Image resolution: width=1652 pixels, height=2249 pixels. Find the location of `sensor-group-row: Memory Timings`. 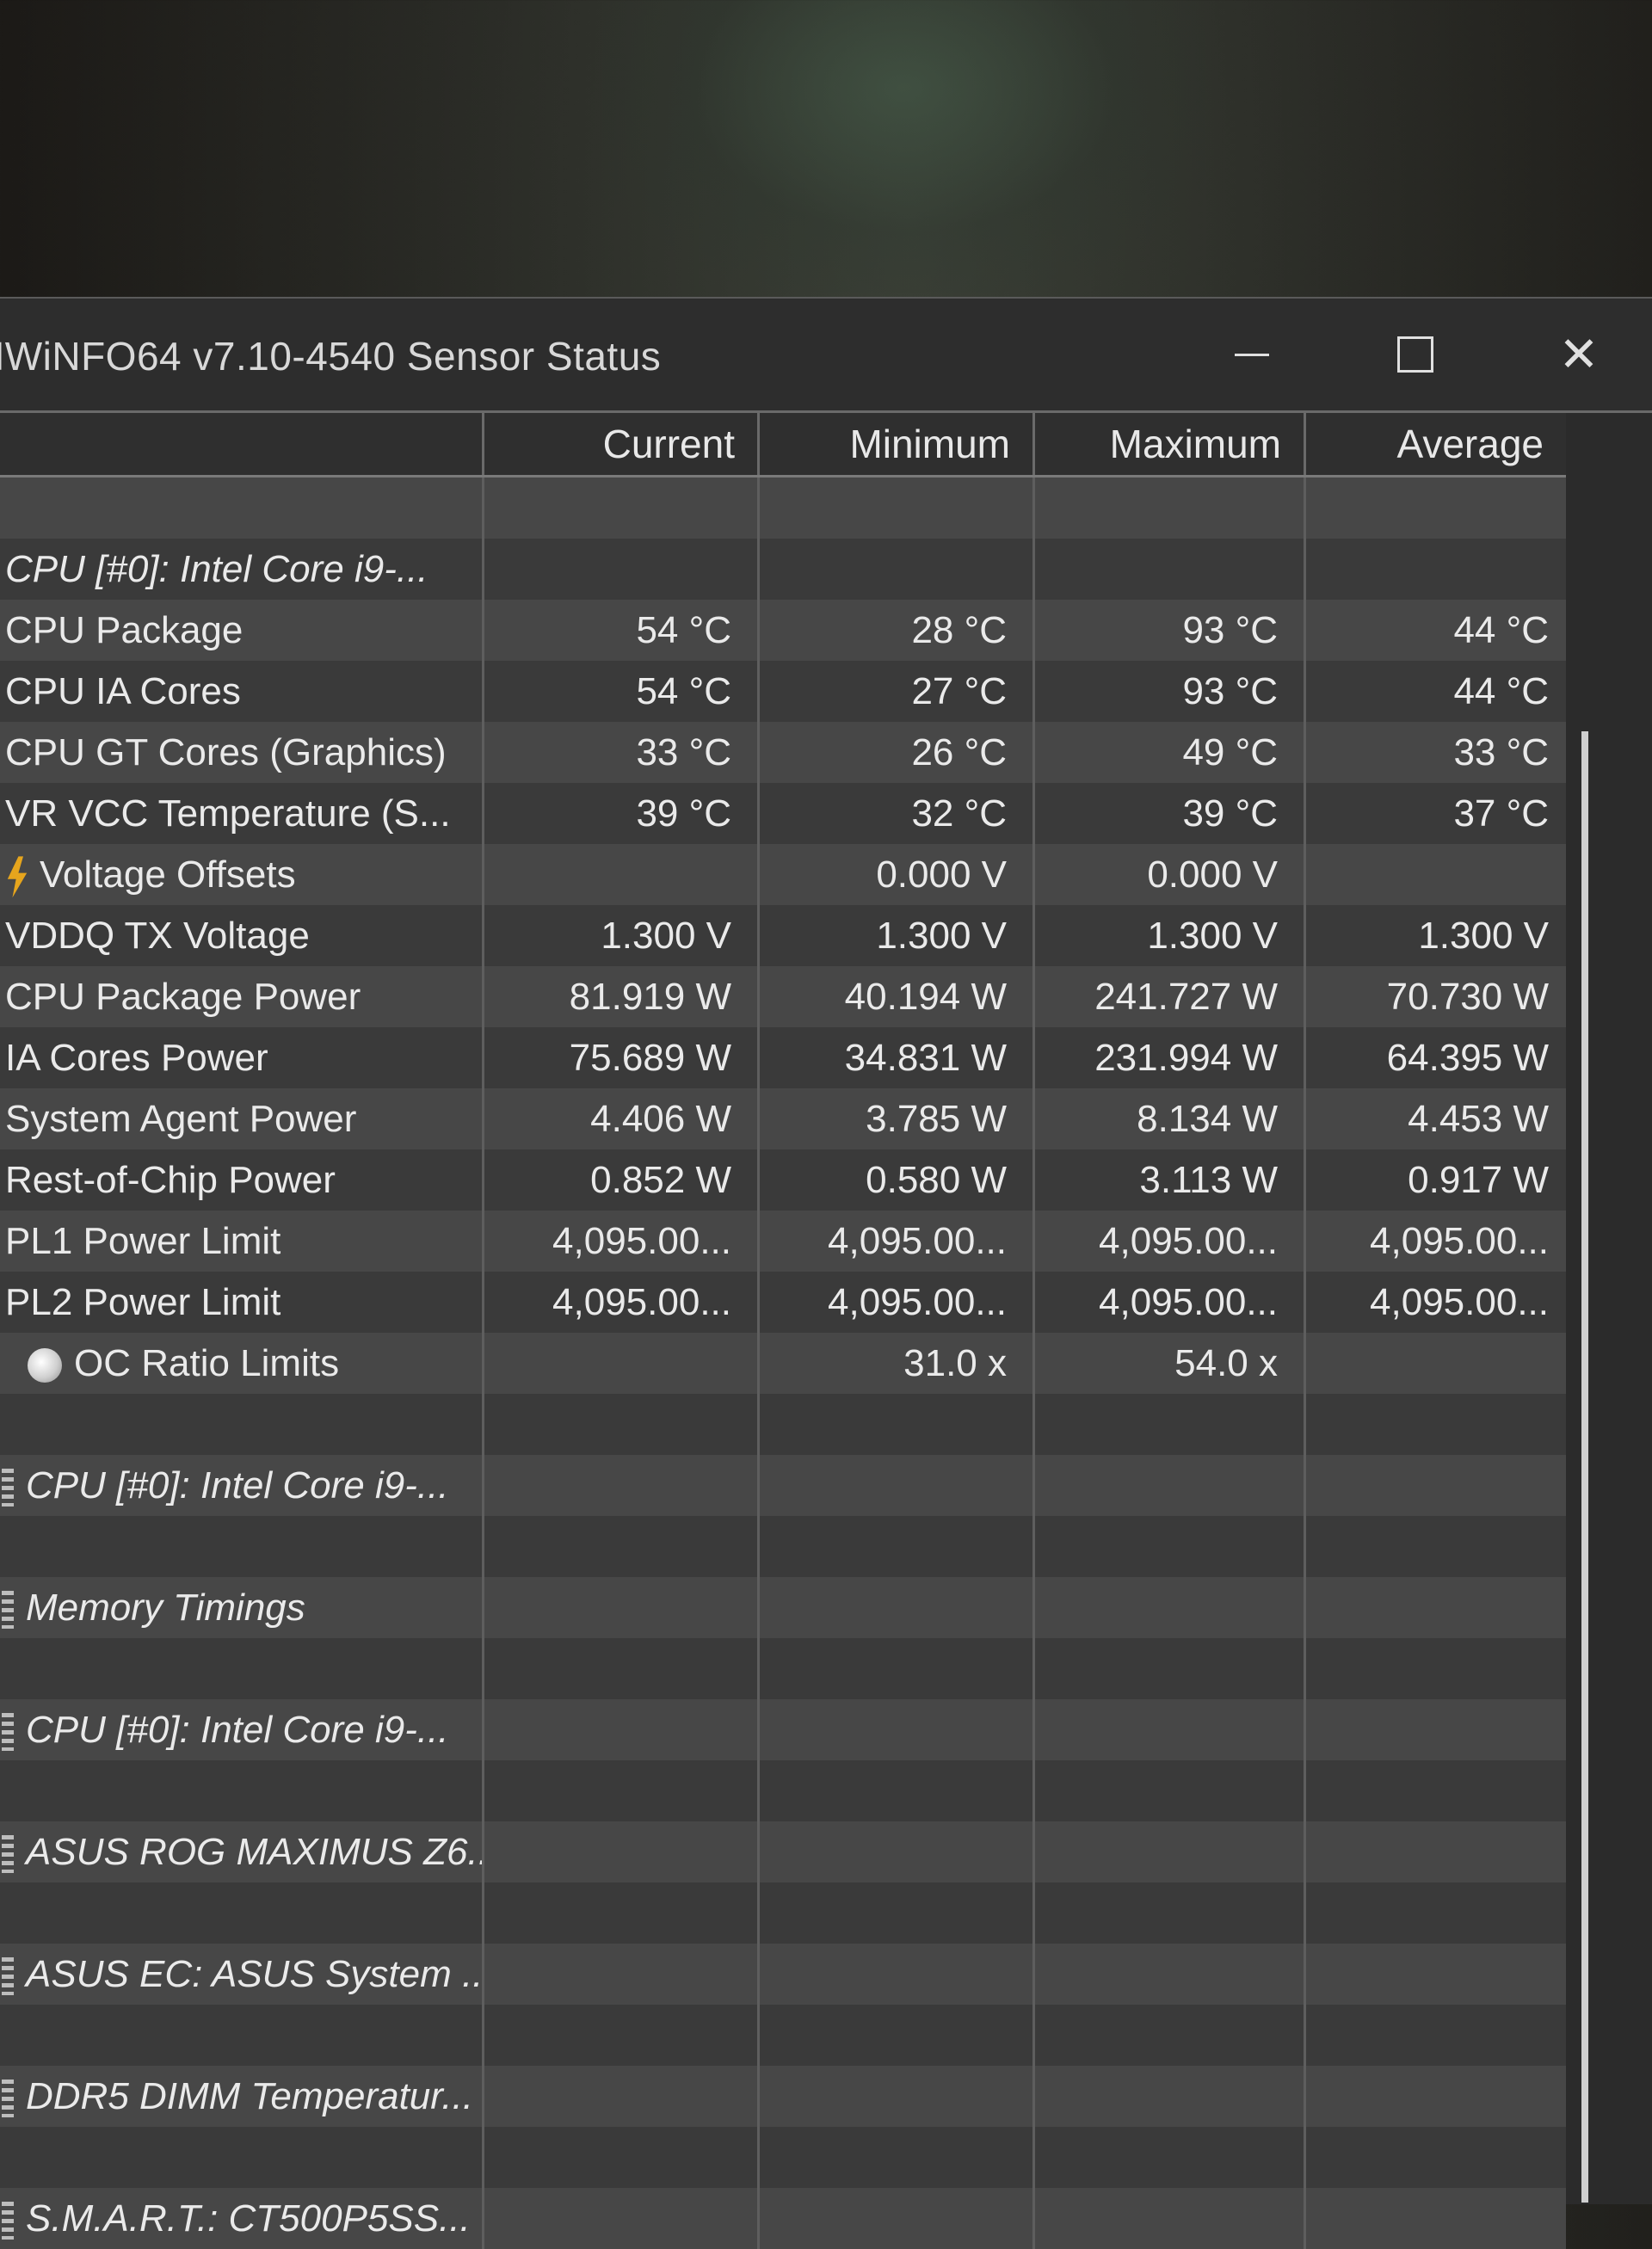

sensor-group-row: Memory Timings is located at coordinates (783, 1607).